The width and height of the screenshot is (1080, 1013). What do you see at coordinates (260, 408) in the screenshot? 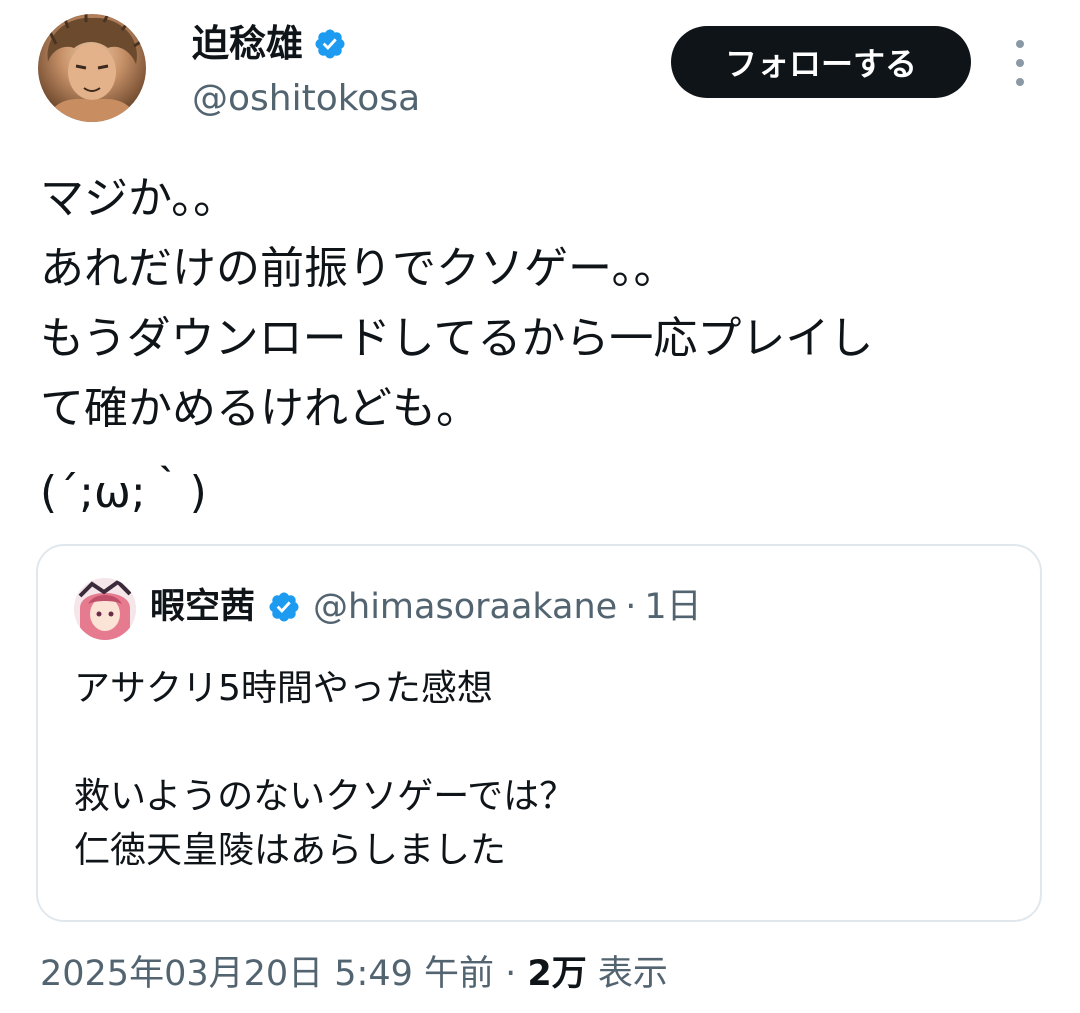
I see `tweet-line: て確かめるけれども。` at bounding box center [260, 408].